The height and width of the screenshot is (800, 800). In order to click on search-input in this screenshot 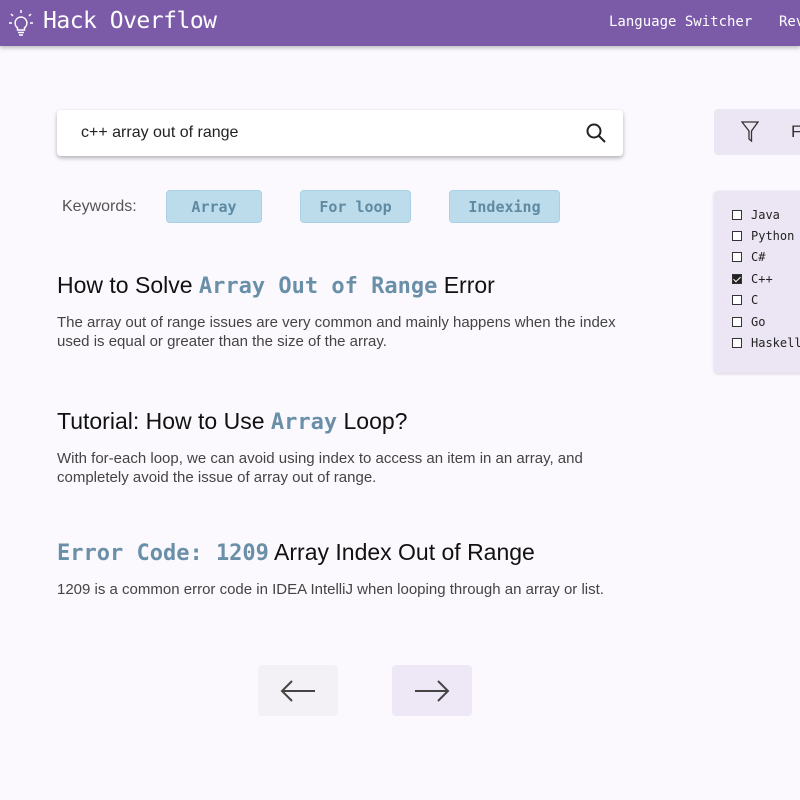, I will do `click(321, 133)`.